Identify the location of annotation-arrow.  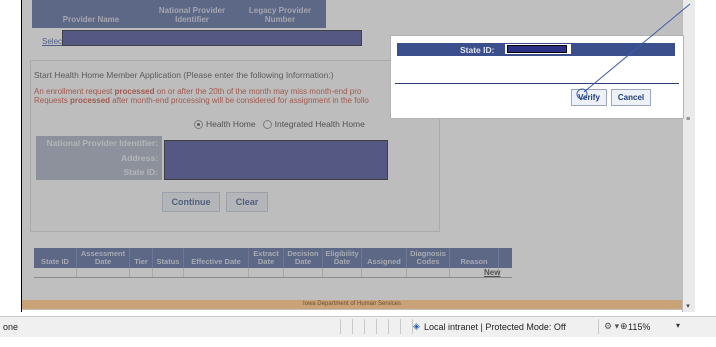
(633, 51).